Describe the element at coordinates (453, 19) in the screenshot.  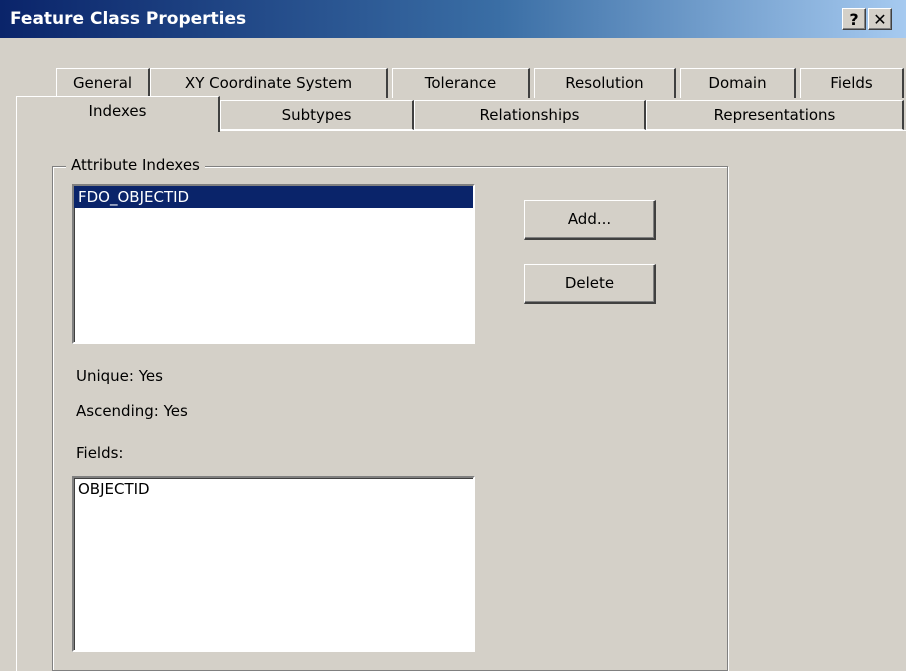
I see `title-bar: Feature Class Properties ? ✕` at that location.